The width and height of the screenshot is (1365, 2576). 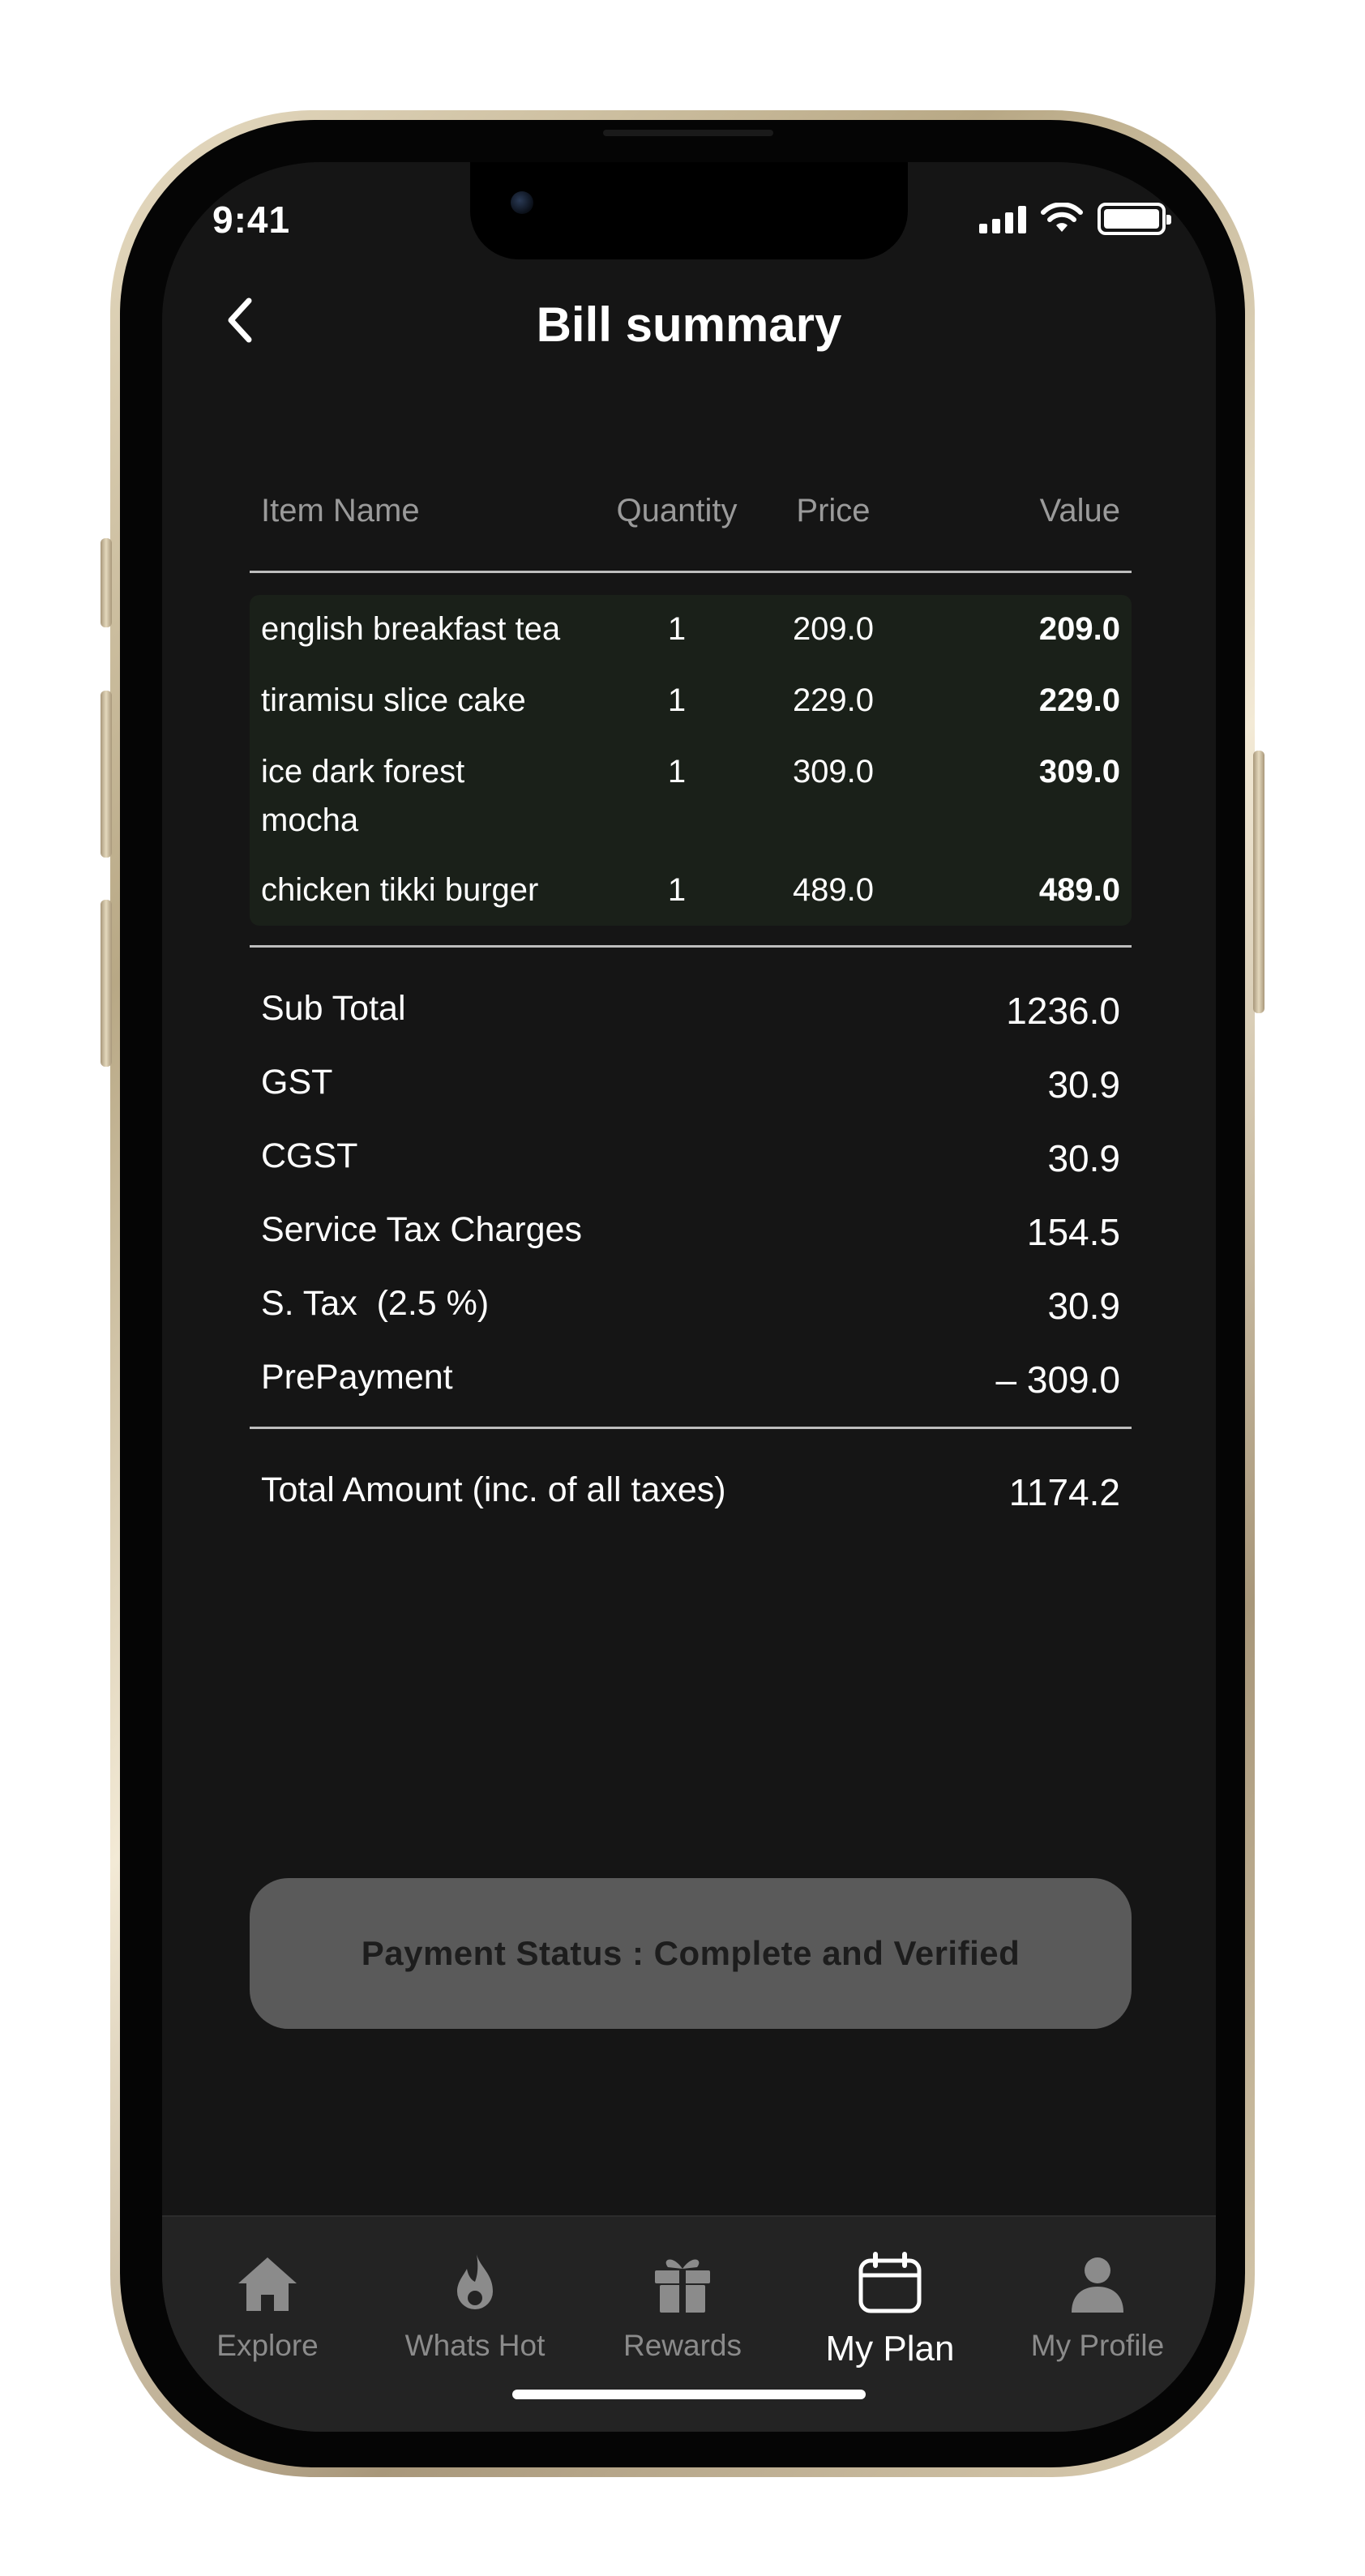 What do you see at coordinates (393, 700) in the screenshot?
I see `item-name: tiramisu slice cake` at bounding box center [393, 700].